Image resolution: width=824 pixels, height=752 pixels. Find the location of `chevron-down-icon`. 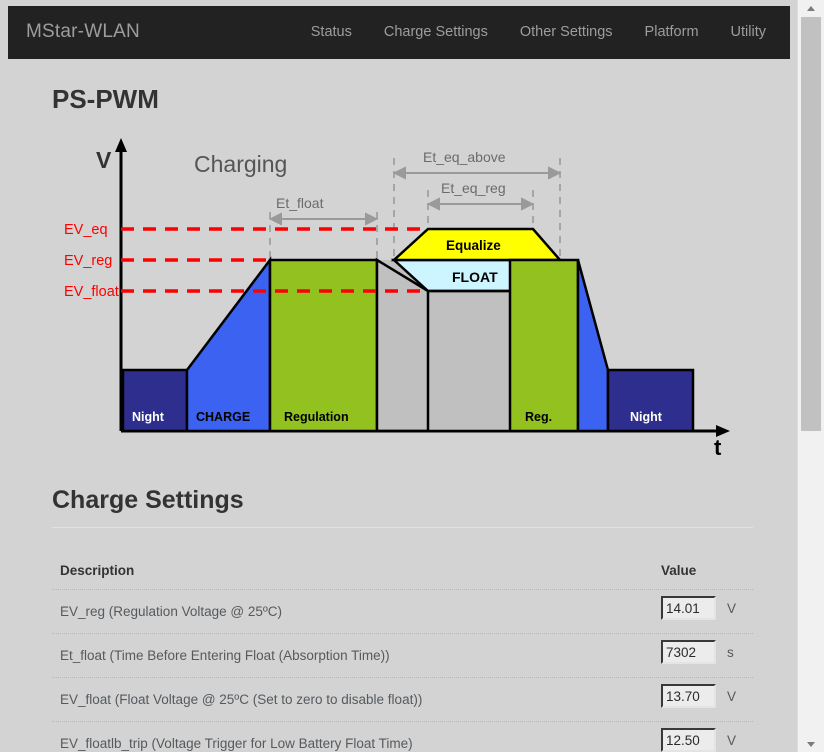

chevron-down-icon is located at coordinates (811, 744).